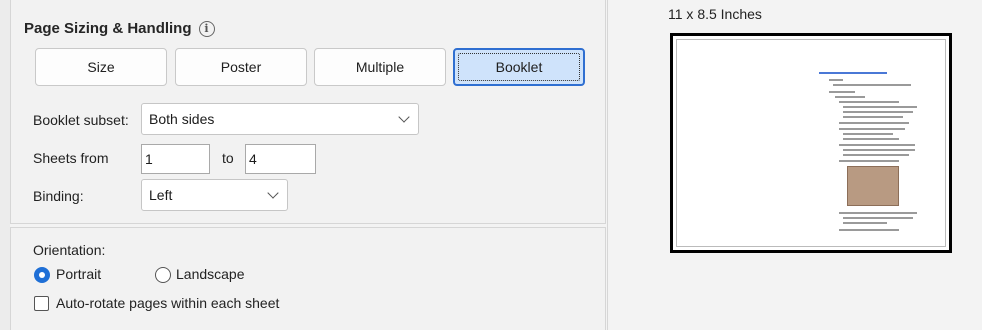 This screenshot has width=982, height=330. Describe the element at coordinates (71, 158) in the screenshot. I see `sheets-from-label: Sheets from` at that location.